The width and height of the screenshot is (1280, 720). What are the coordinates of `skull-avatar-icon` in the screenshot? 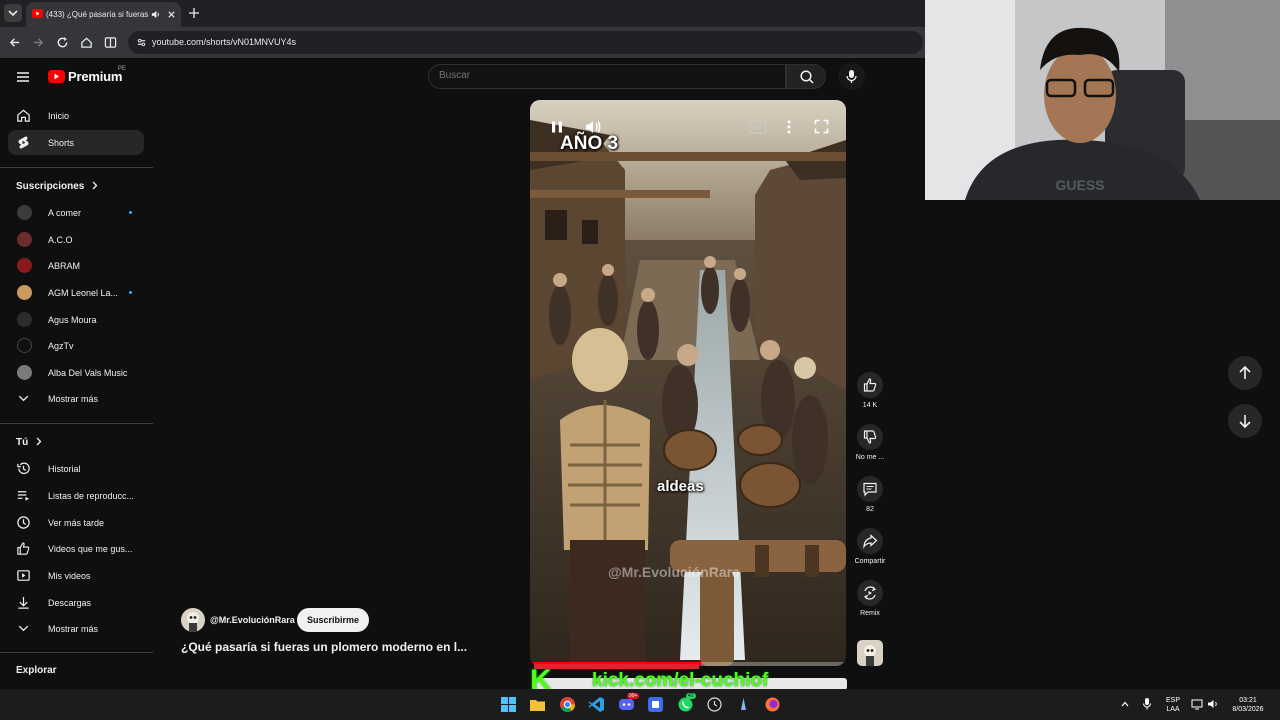 It's located at (193, 622).